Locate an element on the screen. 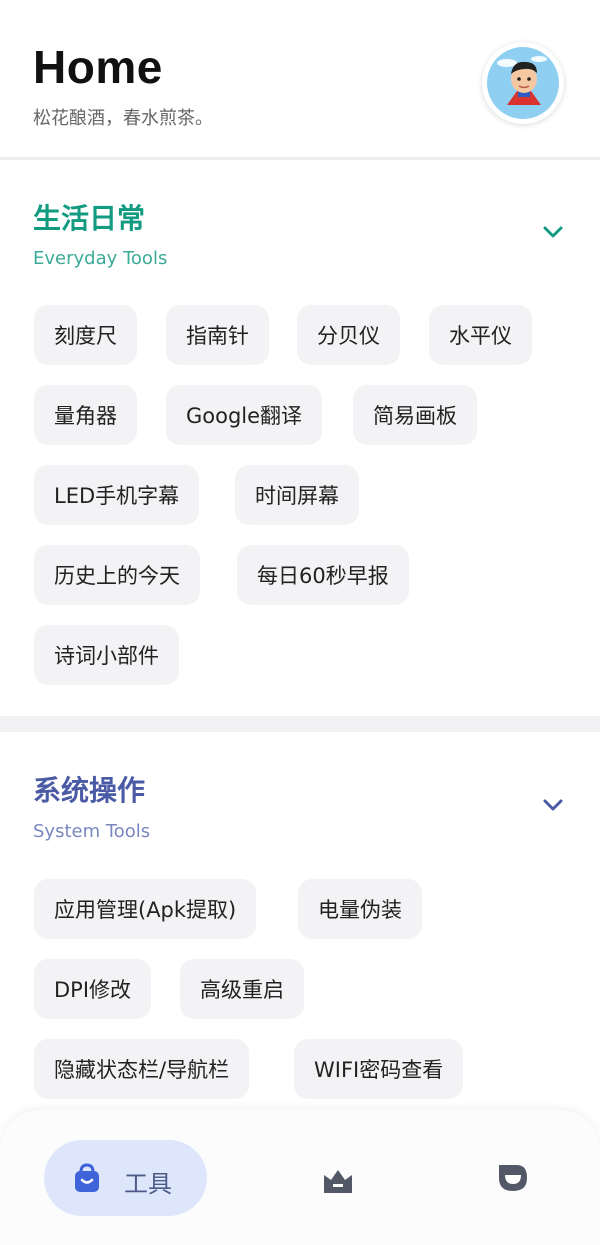  avatar is located at coordinates (523, 83).